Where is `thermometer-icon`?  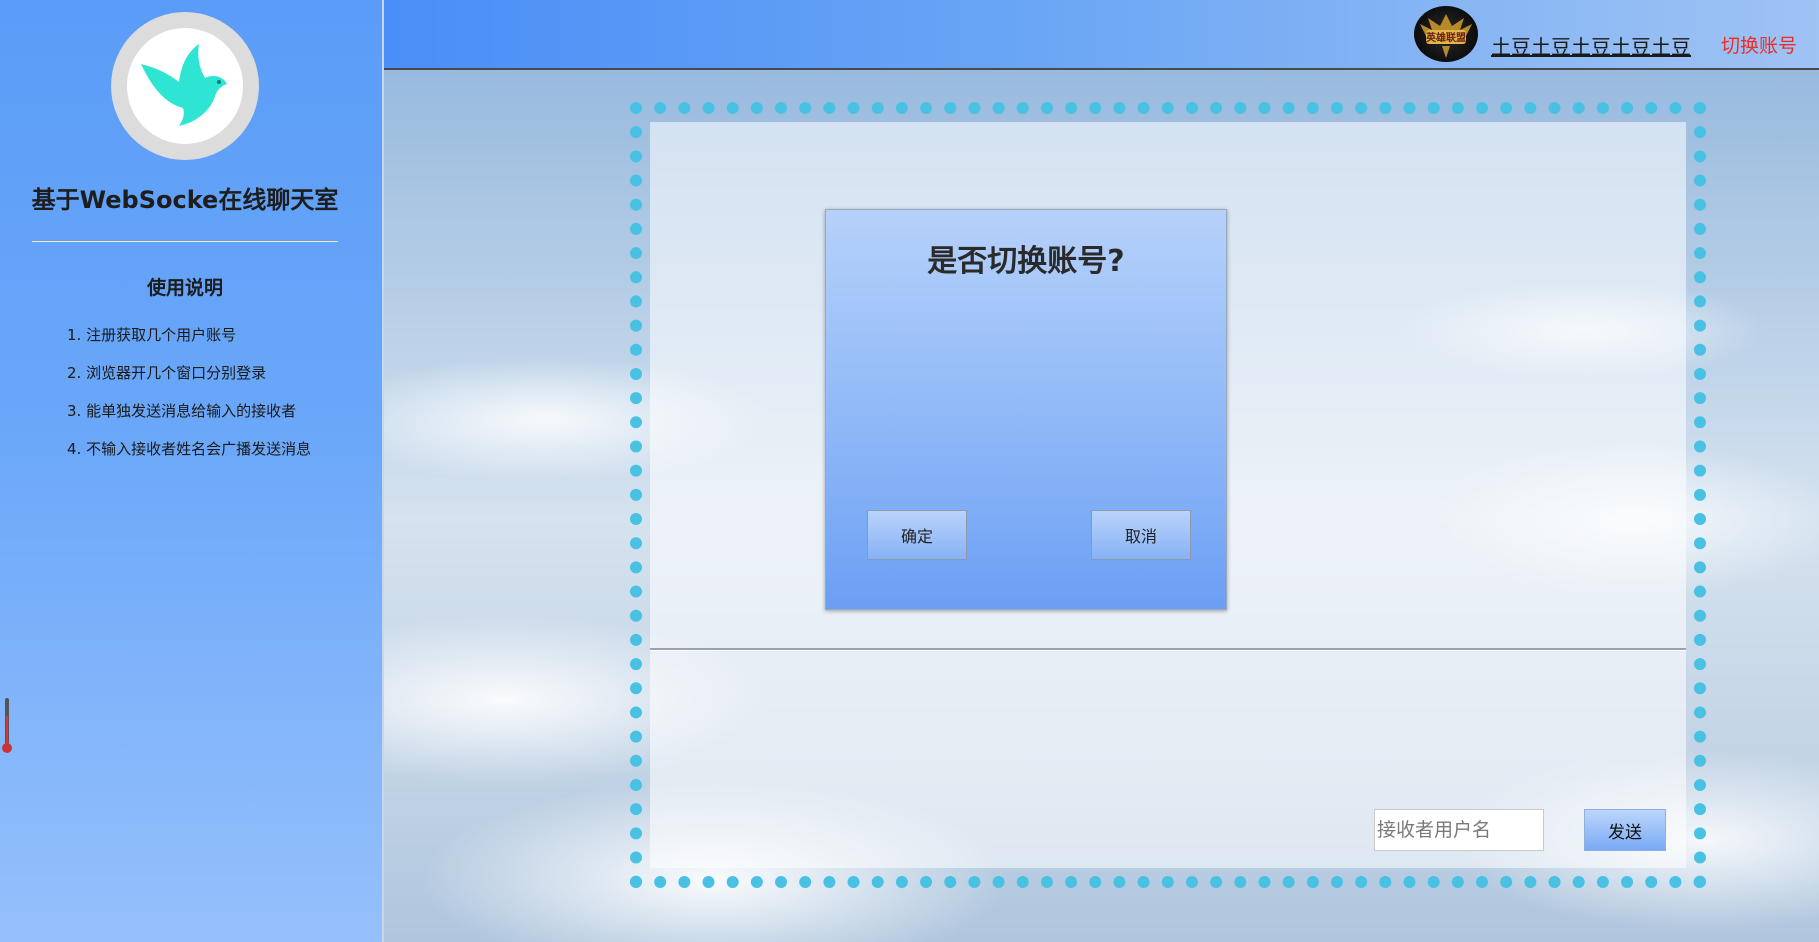
thermometer-icon is located at coordinates (7, 725).